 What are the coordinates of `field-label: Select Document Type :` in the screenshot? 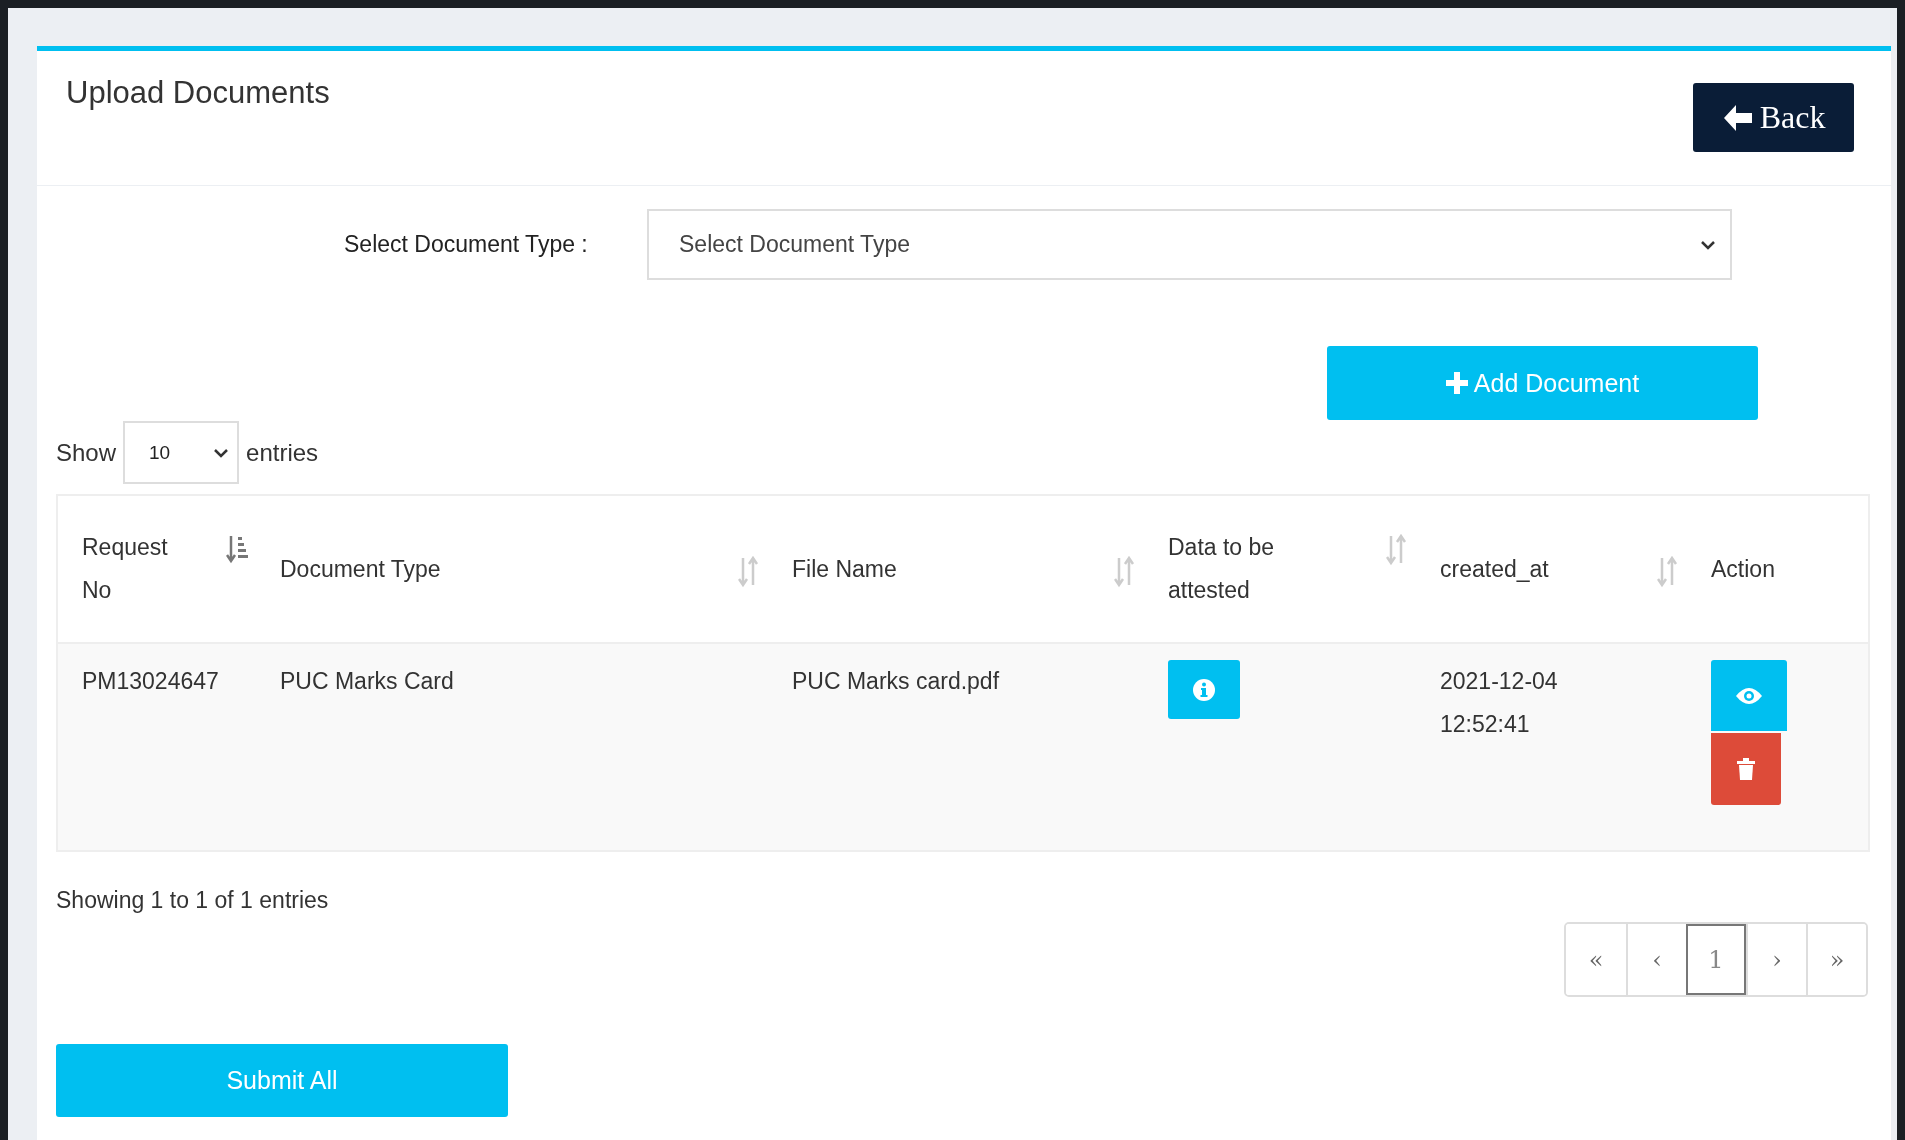 It's located at (466, 244).